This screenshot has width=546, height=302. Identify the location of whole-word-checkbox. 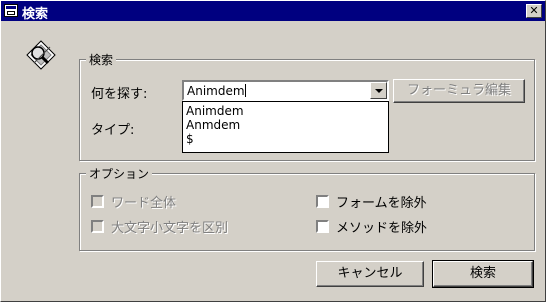
(97, 201).